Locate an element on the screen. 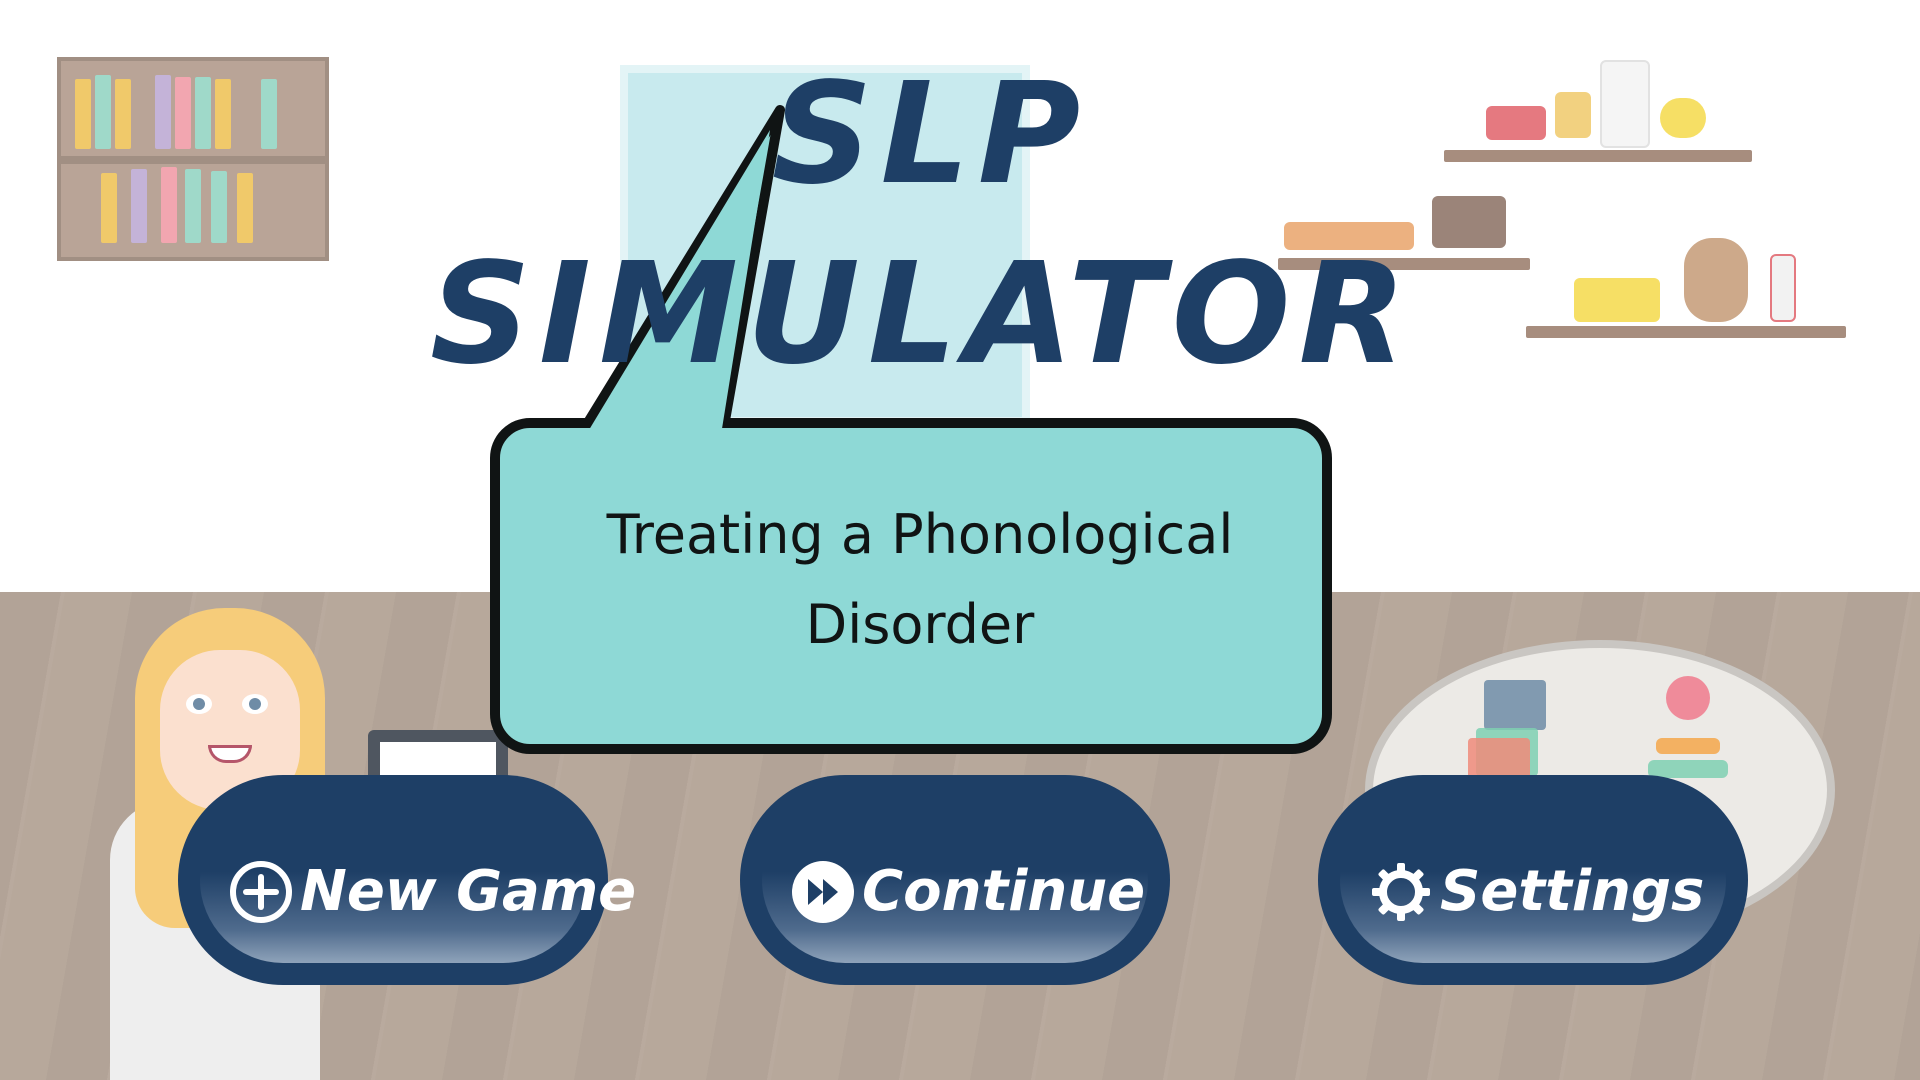 Image resolution: width=1920 pixels, height=1080 pixels. settings-button: Settings is located at coordinates (1533, 880).